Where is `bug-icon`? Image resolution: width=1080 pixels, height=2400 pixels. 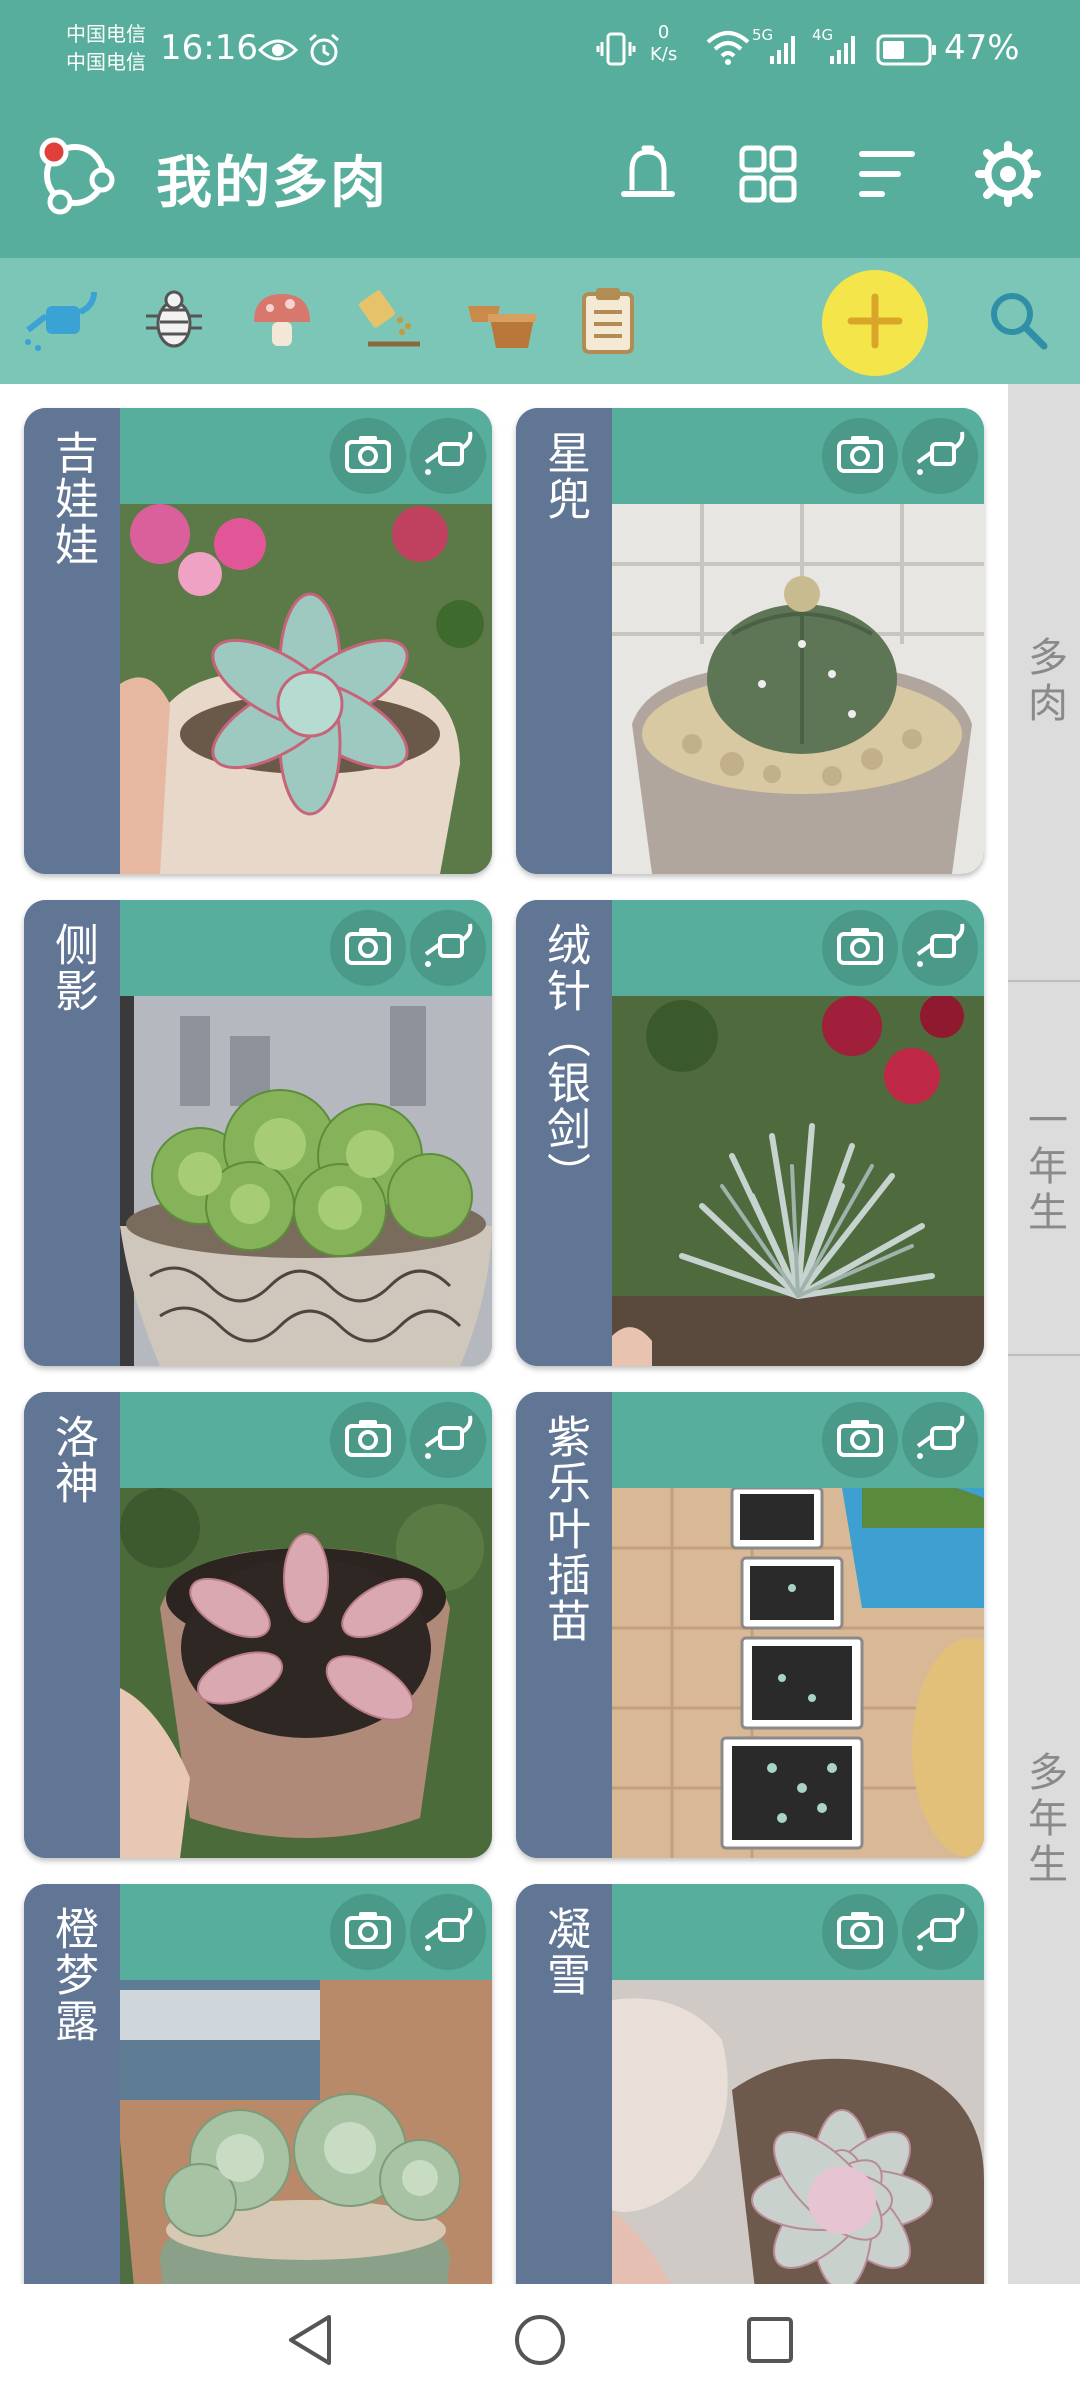
bug-icon is located at coordinates (174, 322).